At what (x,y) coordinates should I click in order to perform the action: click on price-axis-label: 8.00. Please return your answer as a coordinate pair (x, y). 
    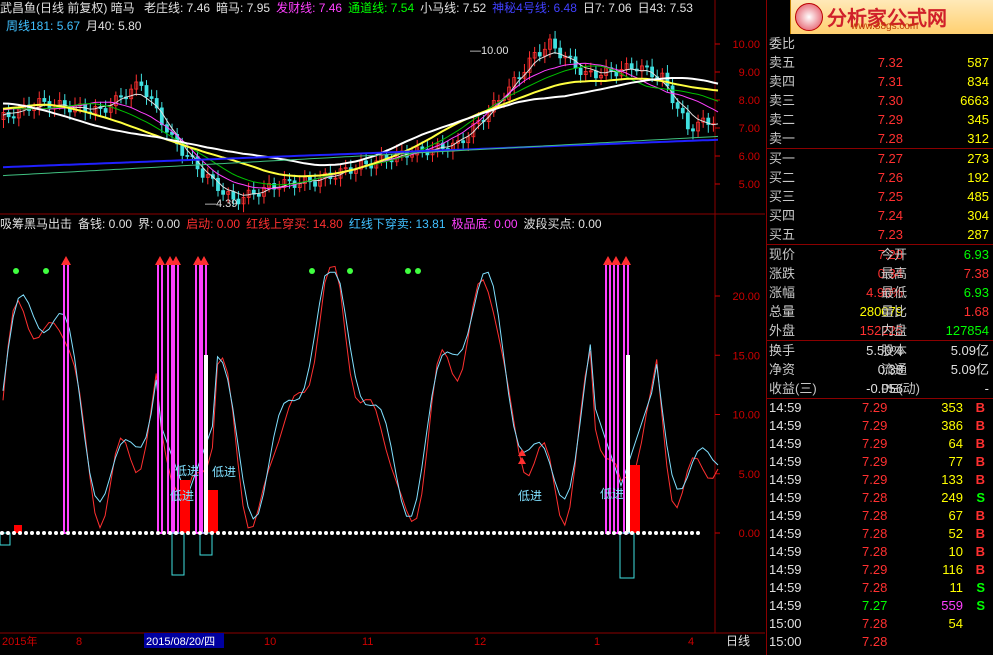
    Looking at the image, I should click on (749, 101).